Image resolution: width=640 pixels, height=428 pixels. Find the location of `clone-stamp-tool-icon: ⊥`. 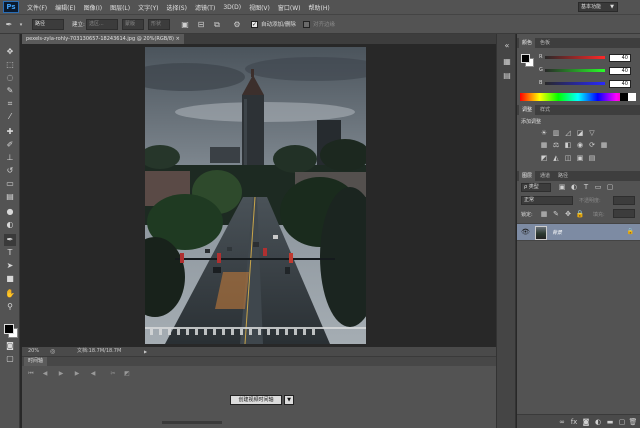

clone-stamp-tool-icon: ⊥ is located at coordinates (10, 158).